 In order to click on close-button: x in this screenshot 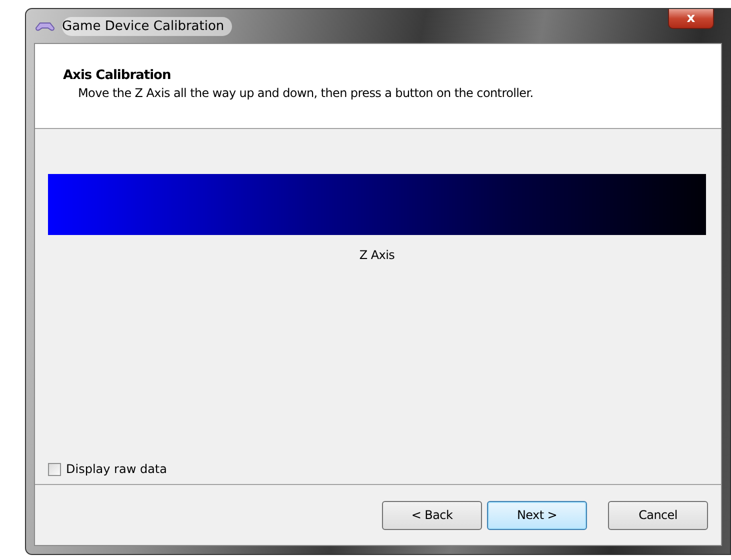, I will do `click(691, 19)`.